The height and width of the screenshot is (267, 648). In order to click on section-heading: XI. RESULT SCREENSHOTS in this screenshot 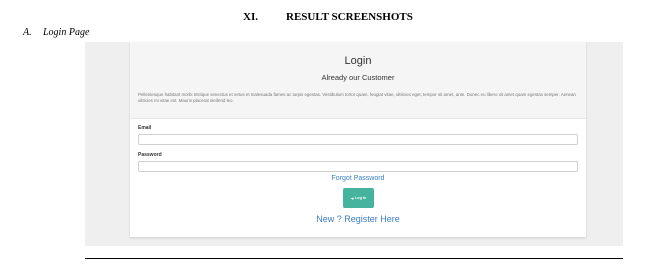, I will do `click(324, 18)`.